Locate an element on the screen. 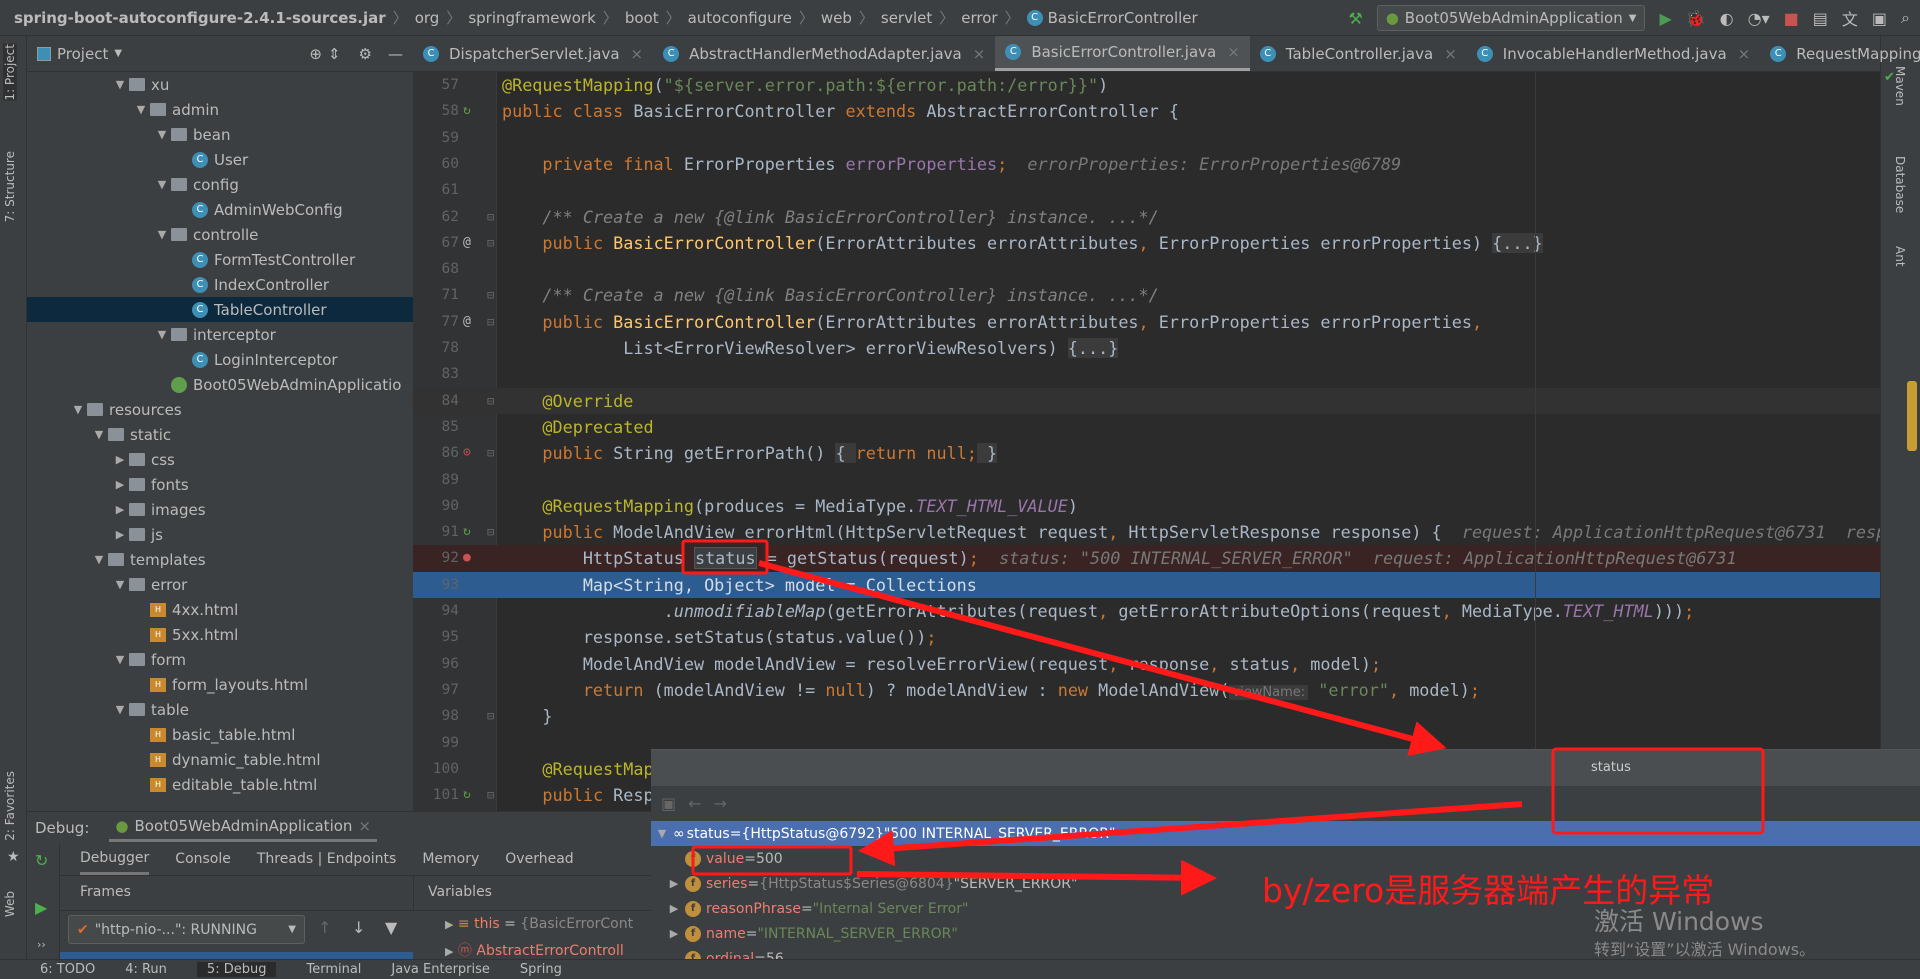 This screenshot has width=1920, height=979. toolwindow-spring: Spring is located at coordinates (541, 969).